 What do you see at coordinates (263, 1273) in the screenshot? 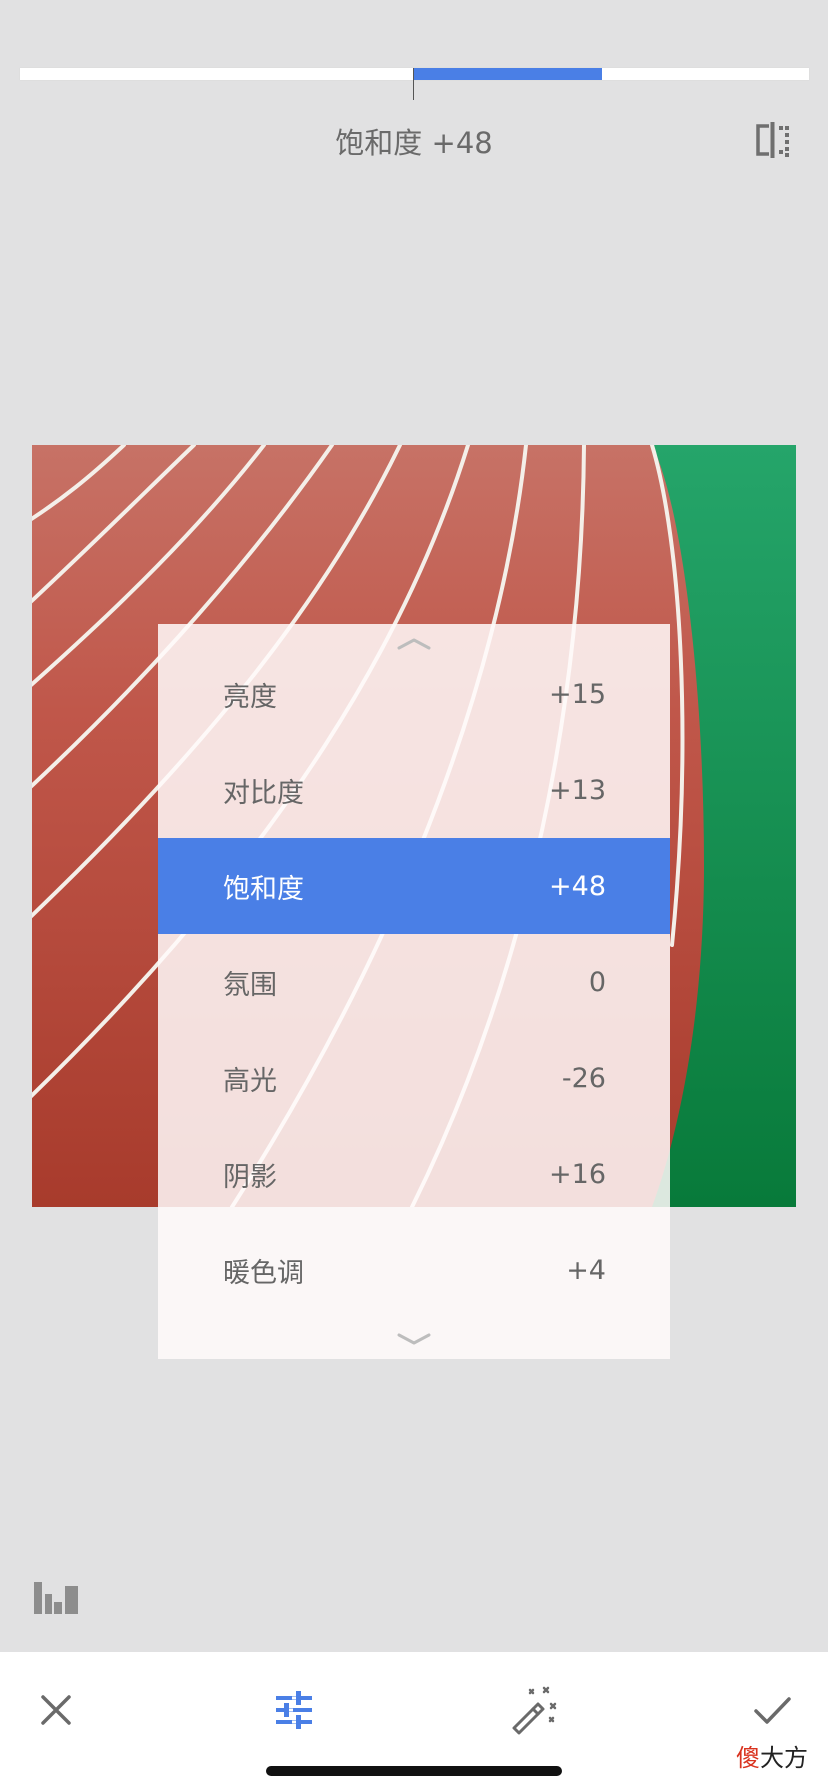
I see `menu-item-label: 暖色调` at bounding box center [263, 1273].